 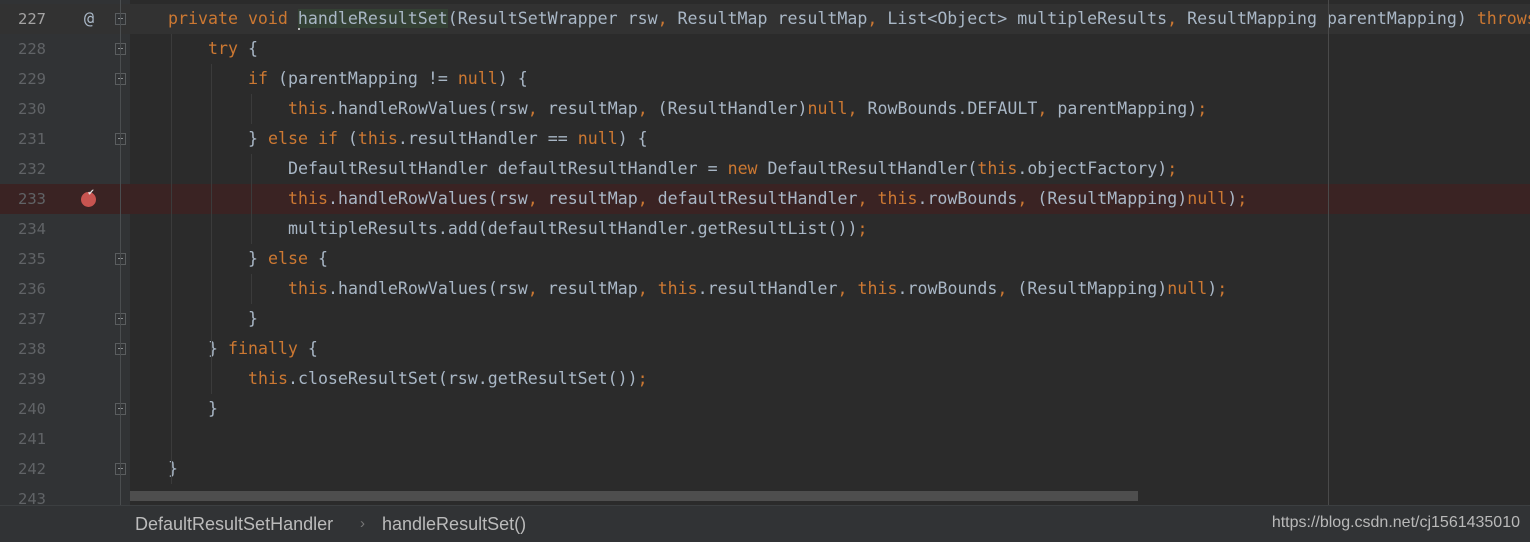 What do you see at coordinates (765, 409) in the screenshot?
I see `code-line: 240}` at bounding box center [765, 409].